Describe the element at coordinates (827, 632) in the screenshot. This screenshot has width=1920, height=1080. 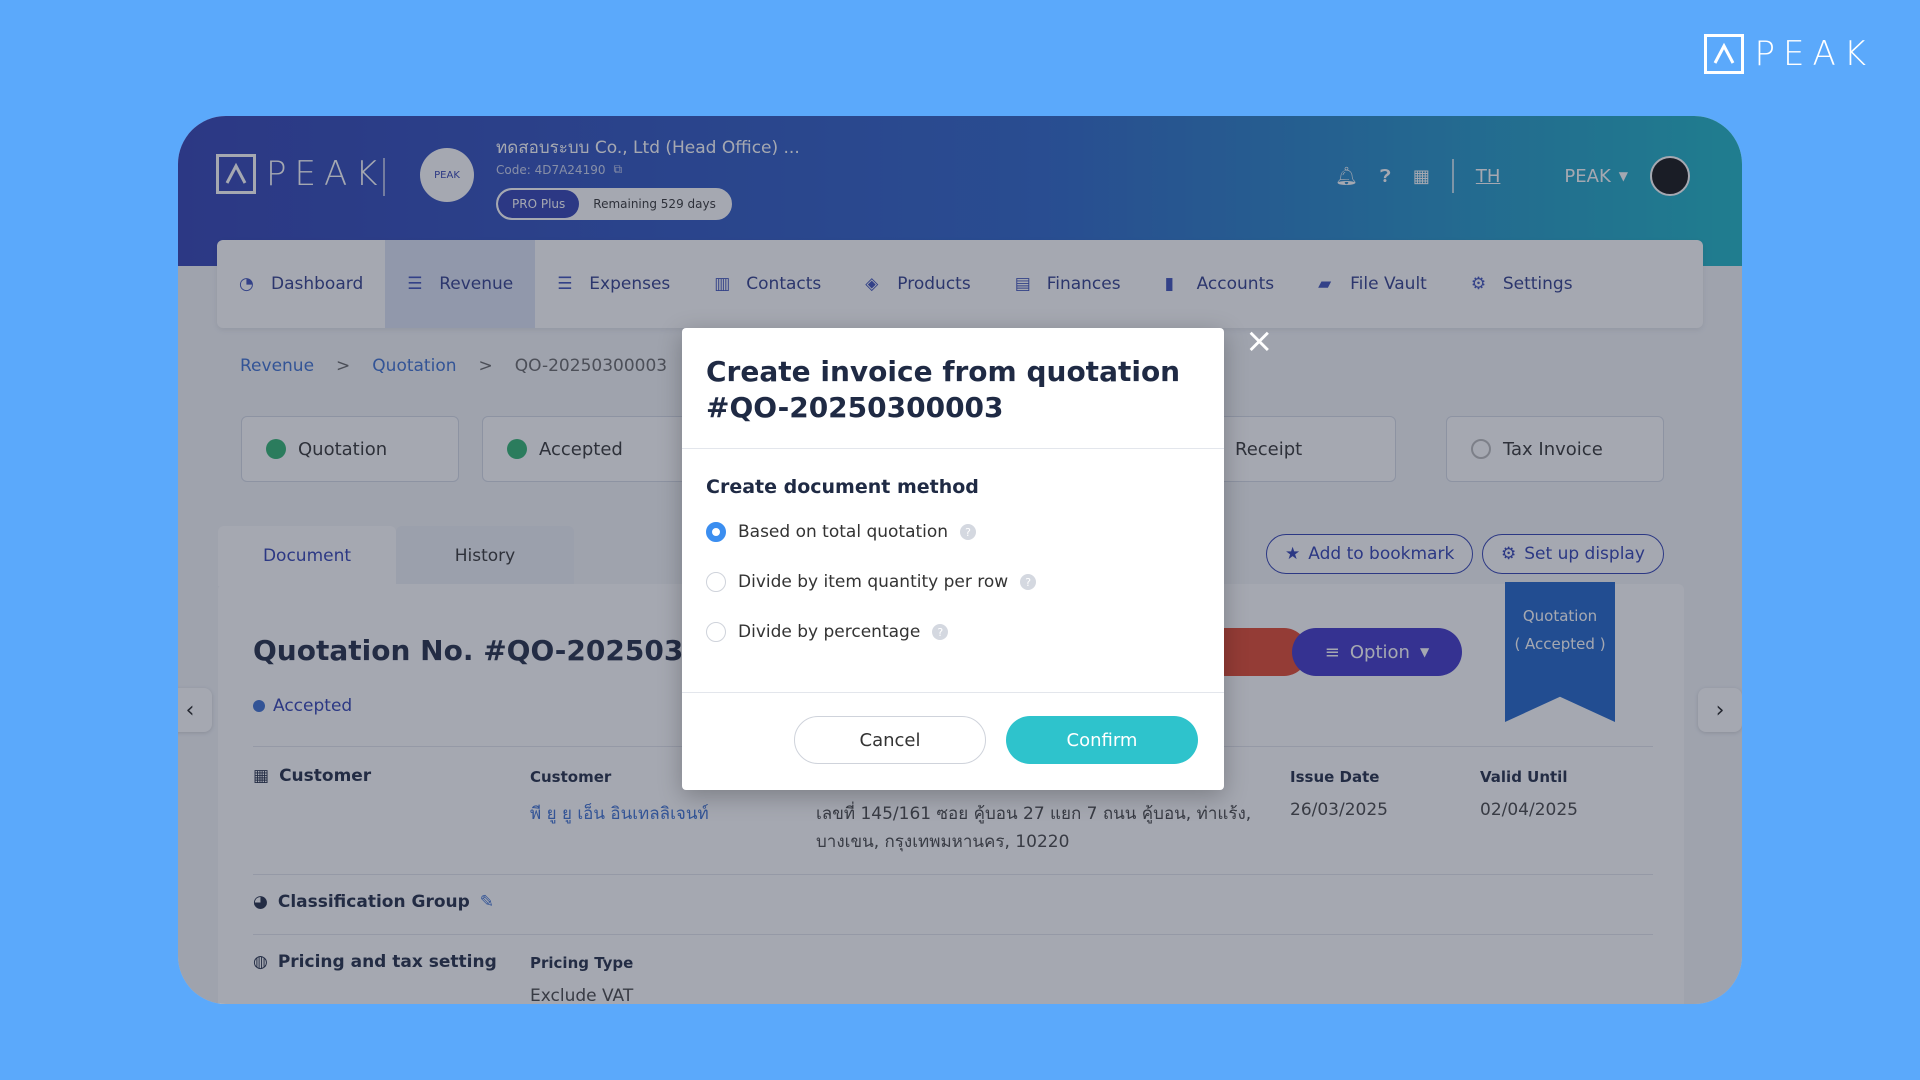
I see `option-percentage: Divide by percentage ?` at that location.